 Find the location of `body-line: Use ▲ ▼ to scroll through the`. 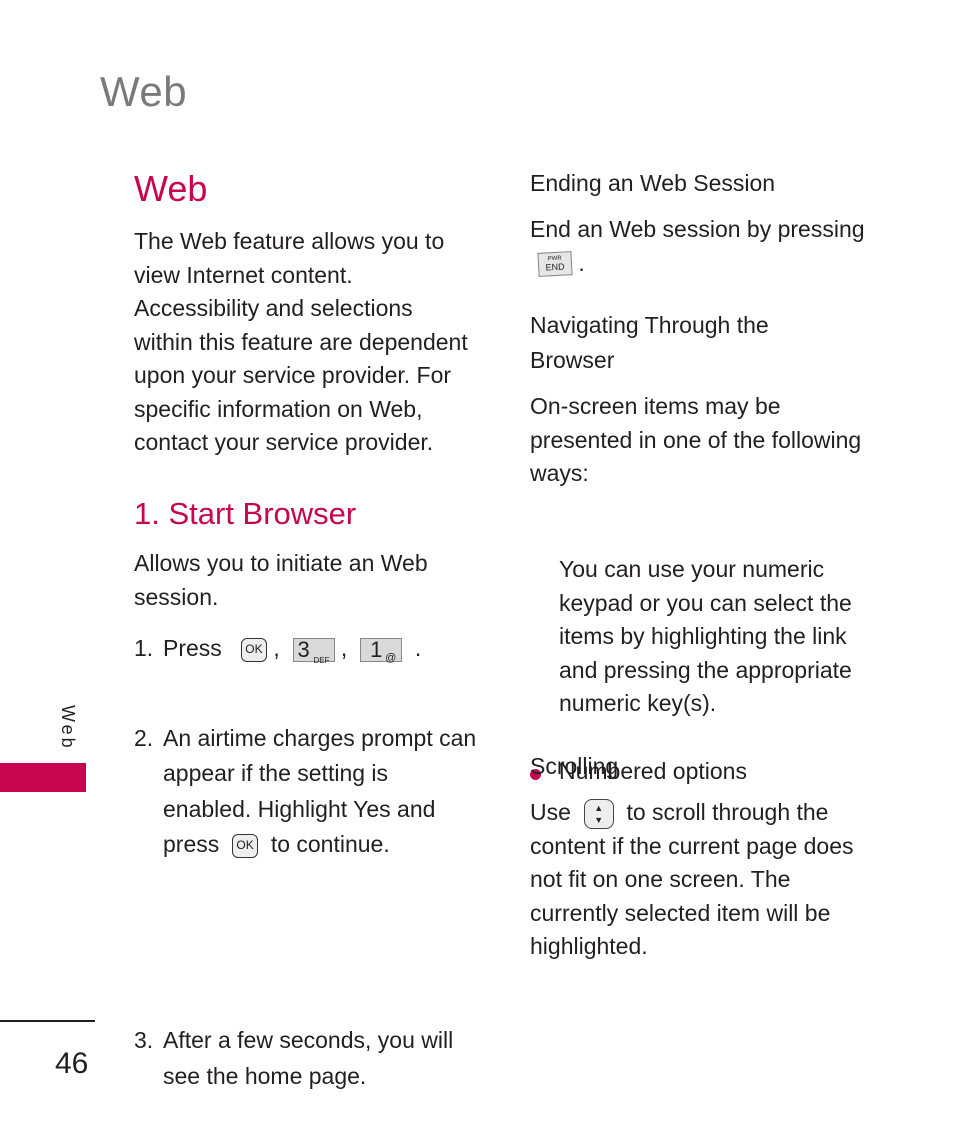

body-line: Use ▲ ▼ to scroll through the is located at coordinates (715, 813).